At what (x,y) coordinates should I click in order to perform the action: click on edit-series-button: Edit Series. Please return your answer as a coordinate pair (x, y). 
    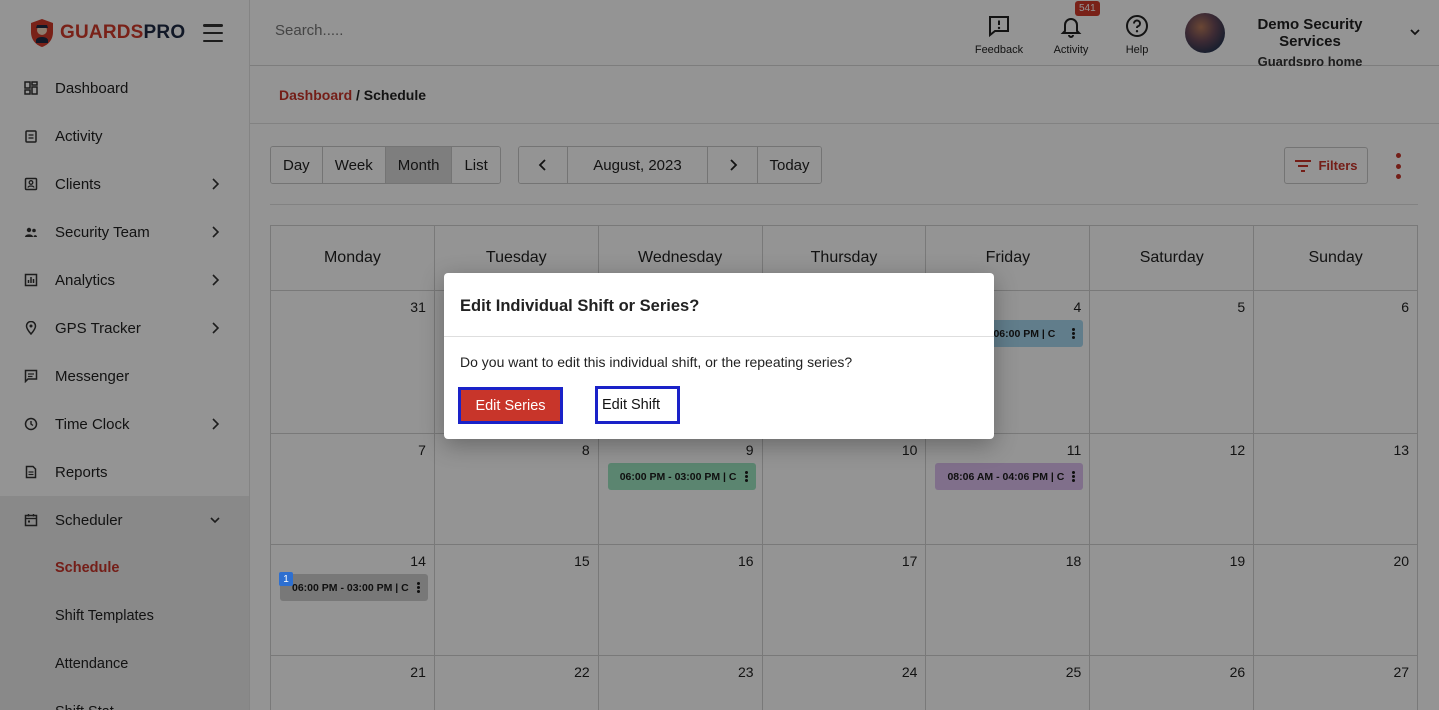
    Looking at the image, I should click on (510, 405).